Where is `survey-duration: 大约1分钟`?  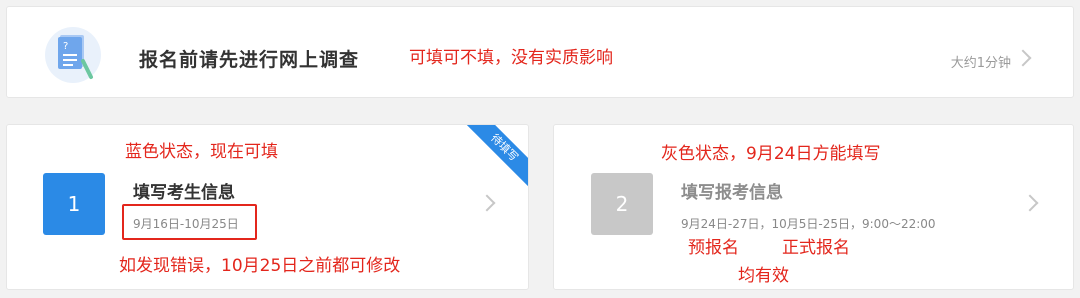 survey-duration: 大约1分钟 is located at coordinates (980, 63).